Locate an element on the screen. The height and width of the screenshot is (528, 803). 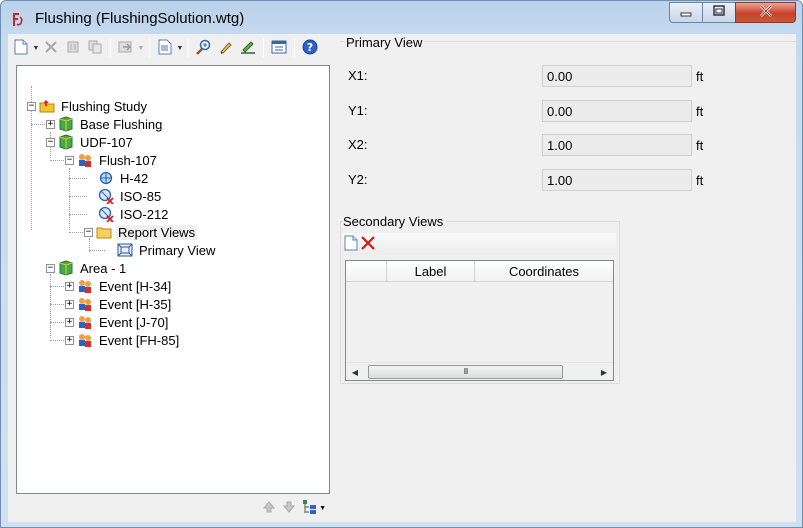
delete-button is located at coordinates (51, 48).